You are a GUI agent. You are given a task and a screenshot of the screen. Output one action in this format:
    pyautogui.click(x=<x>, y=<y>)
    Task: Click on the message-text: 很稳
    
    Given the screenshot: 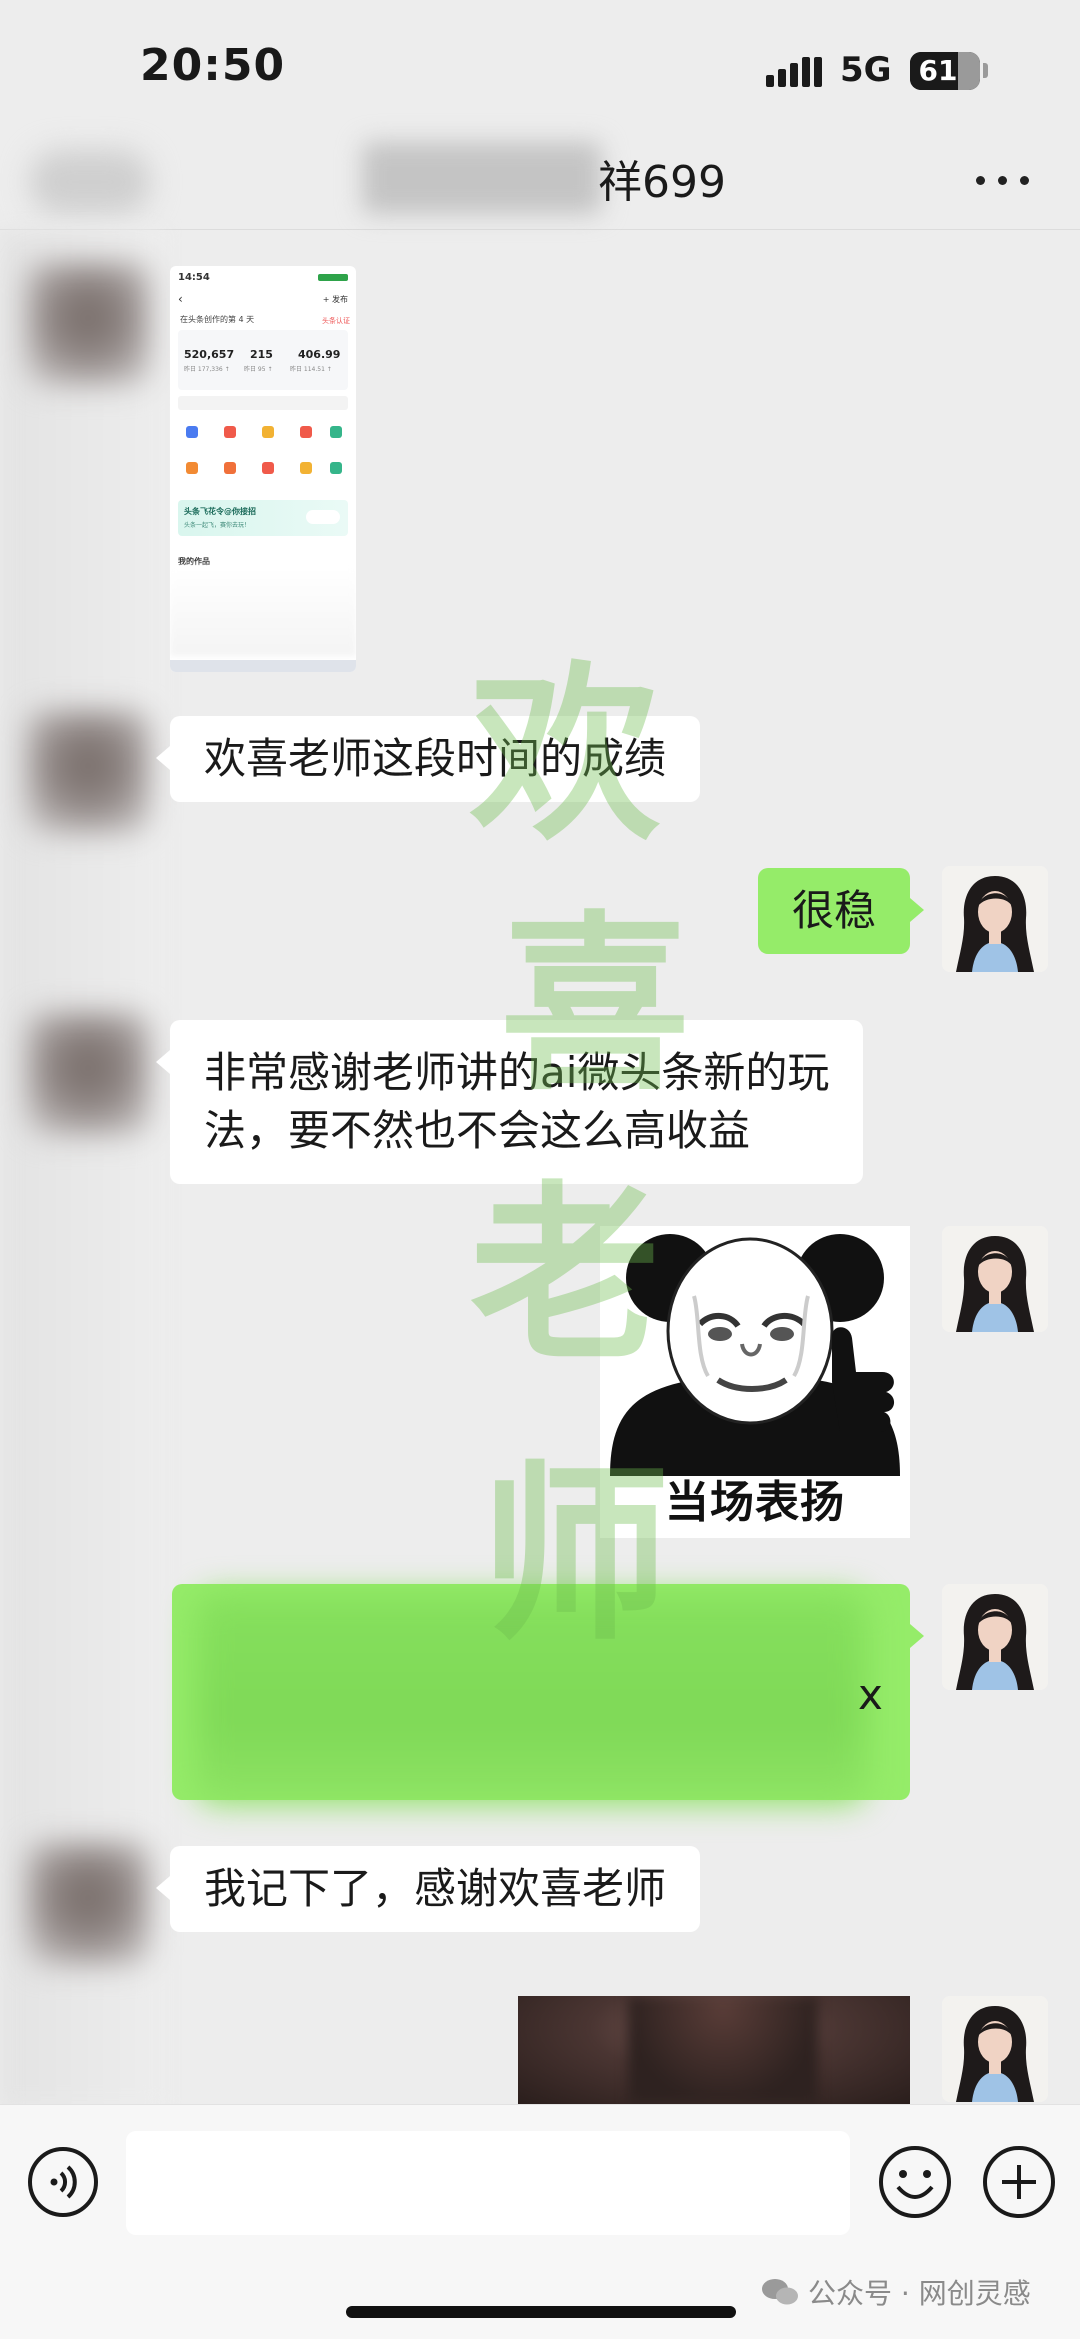 What is the action you would take?
    pyautogui.click(x=834, y=910)
    